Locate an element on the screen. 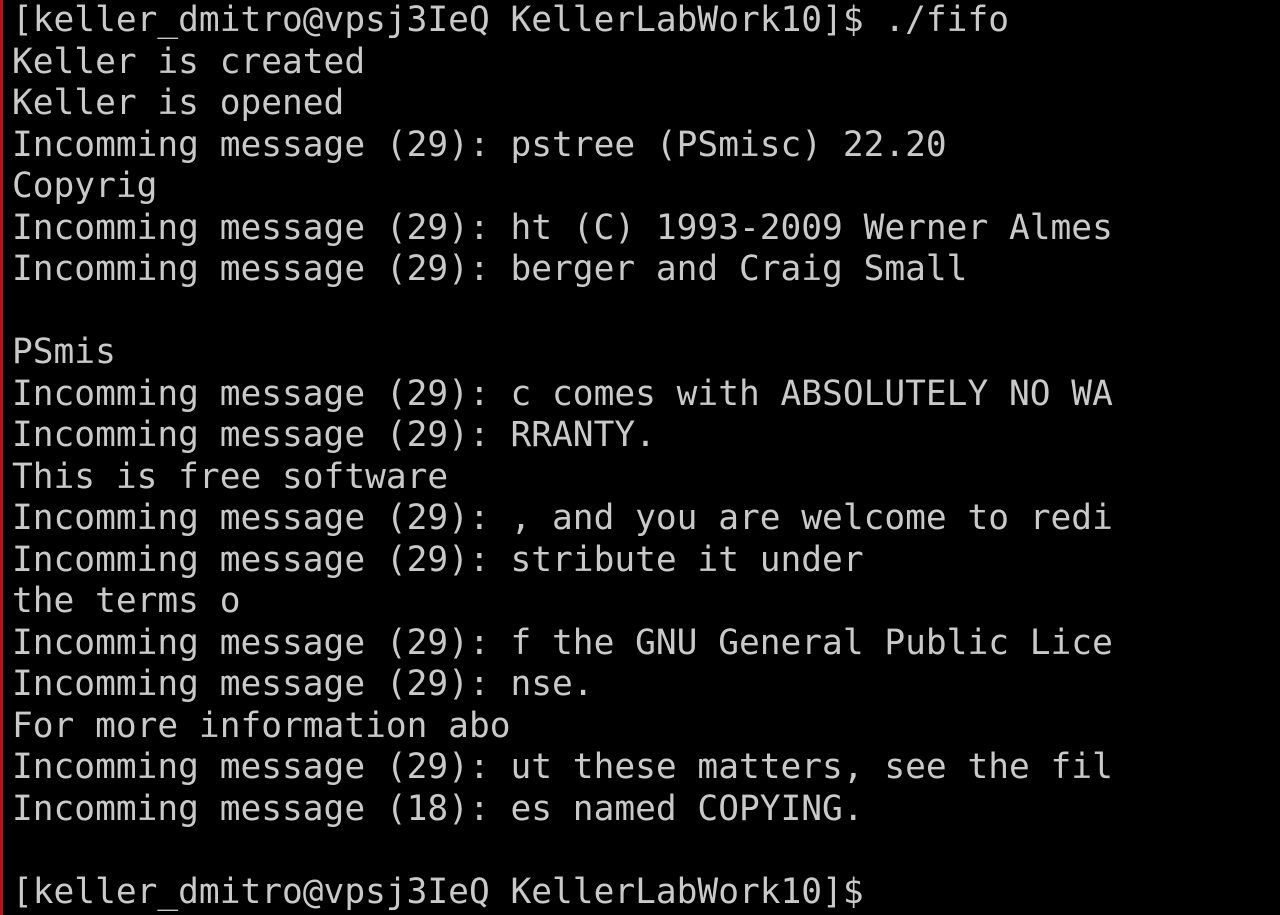 This screenshot has height=915, width=1280. terminal-line: PSmis is located at coordinates (64, 352).